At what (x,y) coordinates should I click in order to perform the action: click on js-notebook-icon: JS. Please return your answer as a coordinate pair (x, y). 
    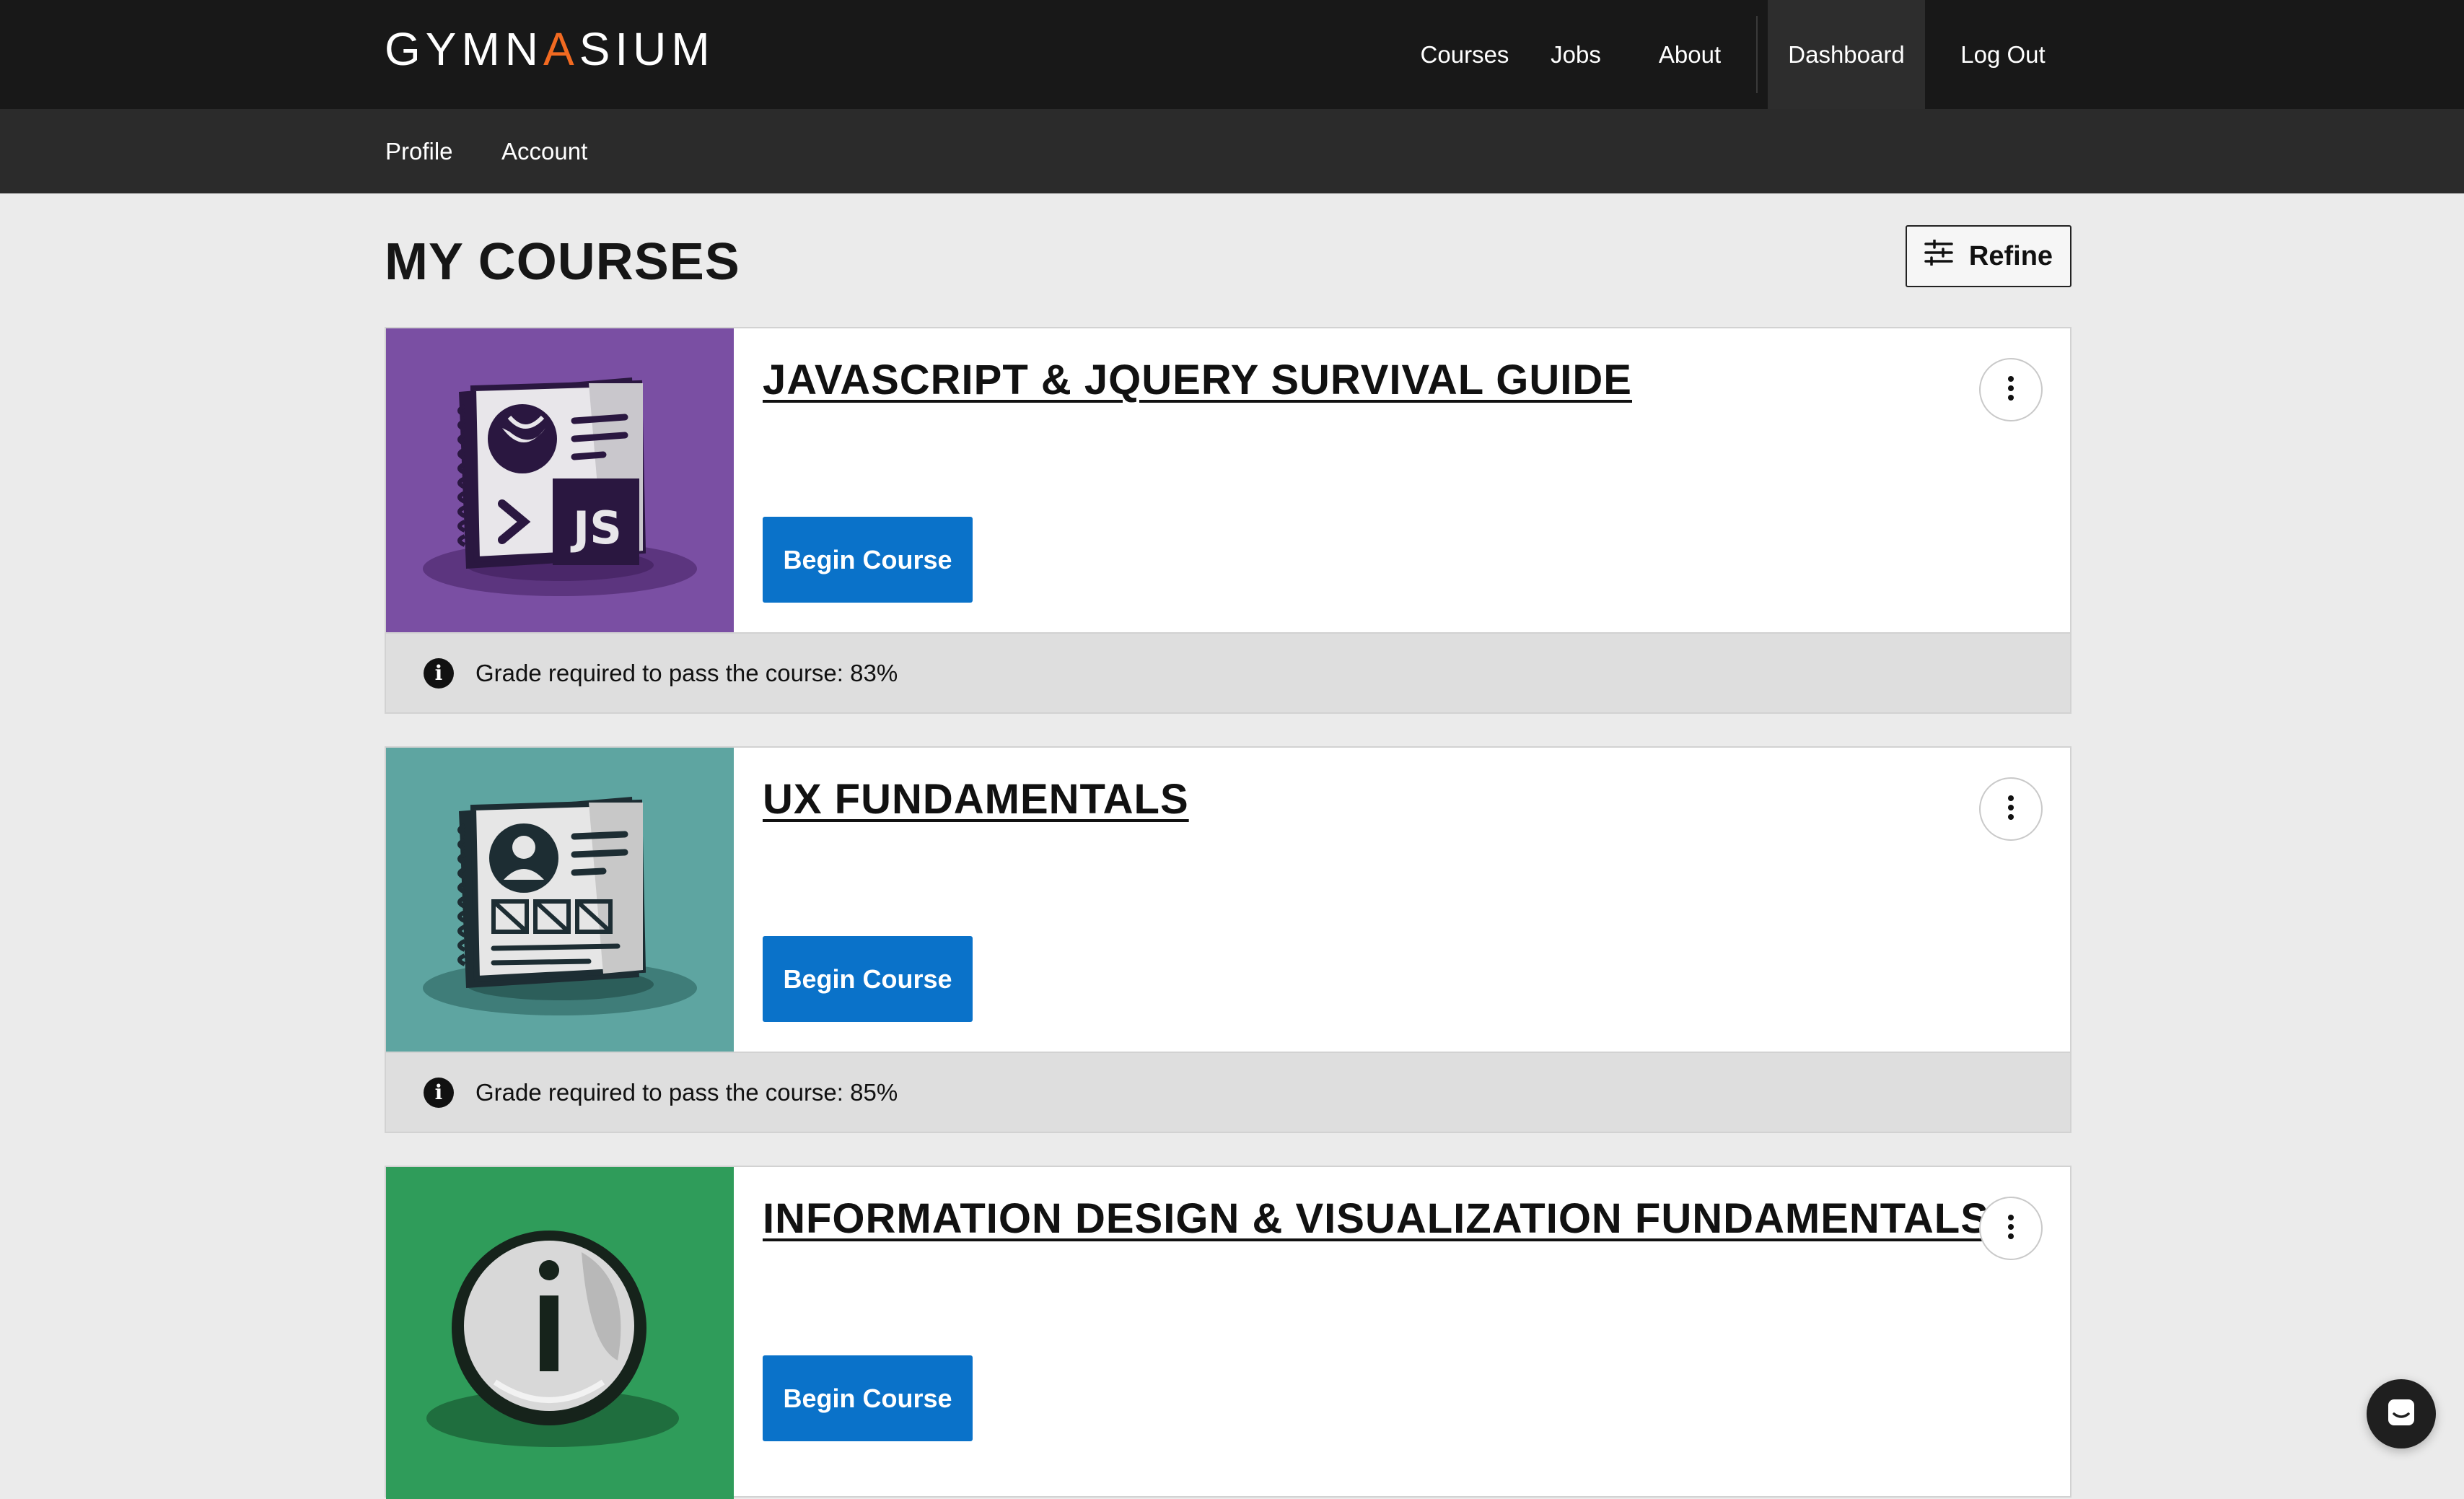
    Looking at the image, I should click on (559, 481).